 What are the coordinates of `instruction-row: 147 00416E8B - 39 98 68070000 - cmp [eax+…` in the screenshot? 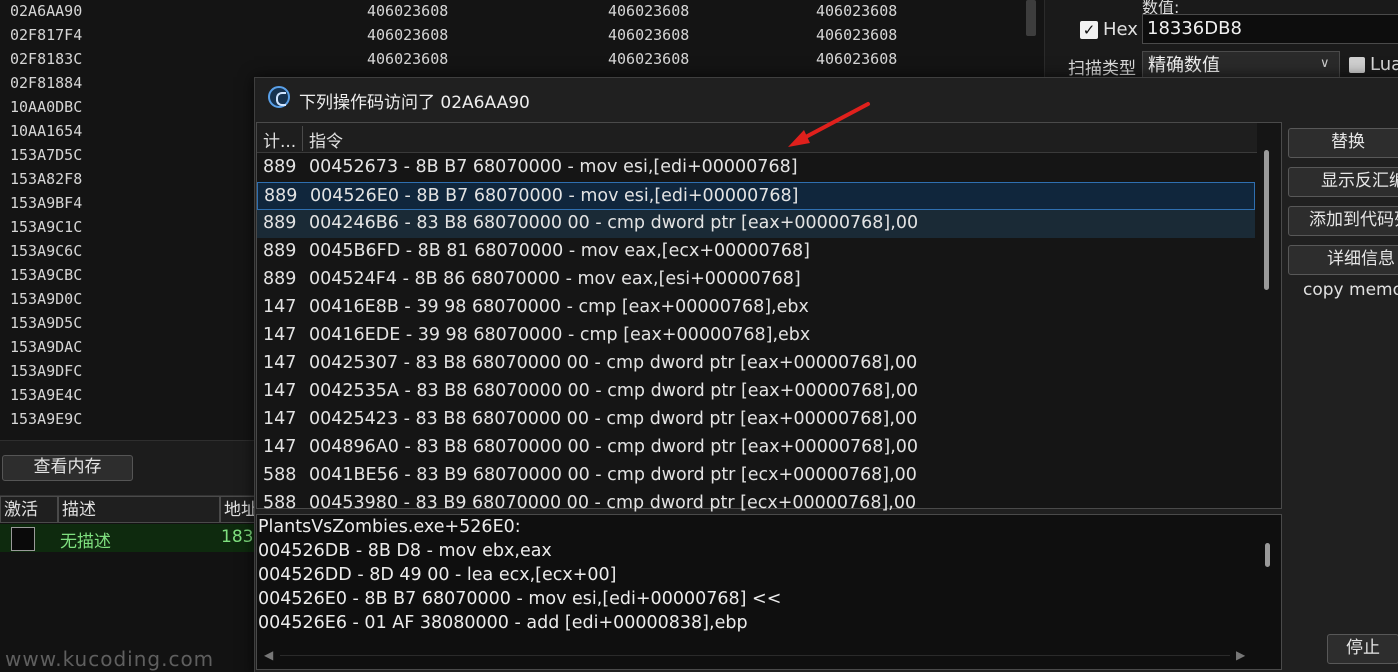 It's located at (756, 308).